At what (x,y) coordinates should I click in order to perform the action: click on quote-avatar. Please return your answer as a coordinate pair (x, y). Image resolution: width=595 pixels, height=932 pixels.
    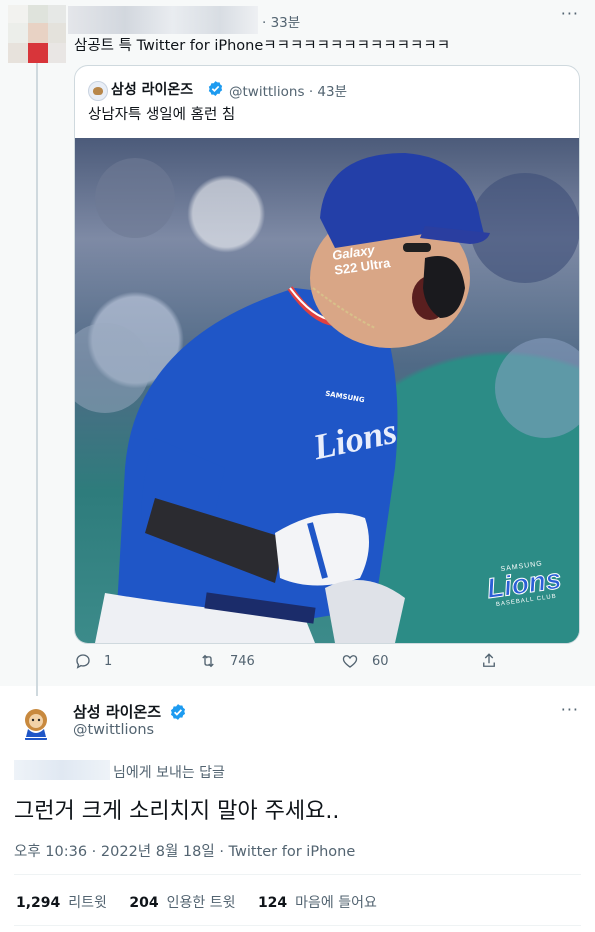
    Looking at the image, I should click on (98, 91).